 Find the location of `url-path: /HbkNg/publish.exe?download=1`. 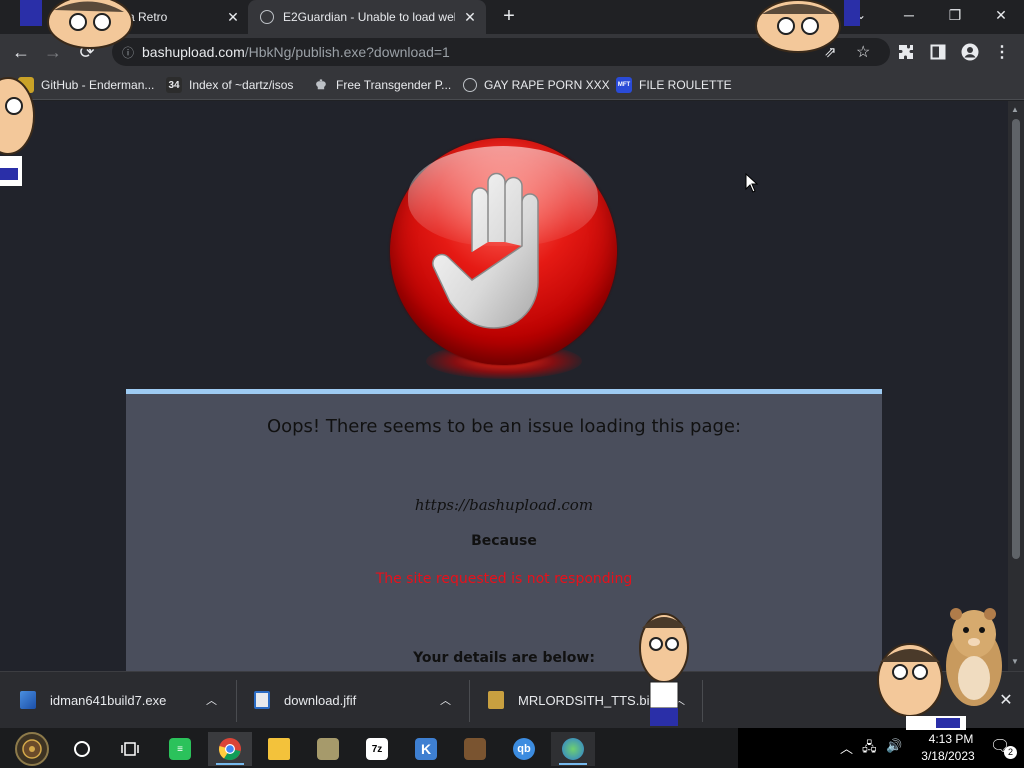

url-path: /HbkNg/publish.exe?download=1 is located at coordinates (347, 52).